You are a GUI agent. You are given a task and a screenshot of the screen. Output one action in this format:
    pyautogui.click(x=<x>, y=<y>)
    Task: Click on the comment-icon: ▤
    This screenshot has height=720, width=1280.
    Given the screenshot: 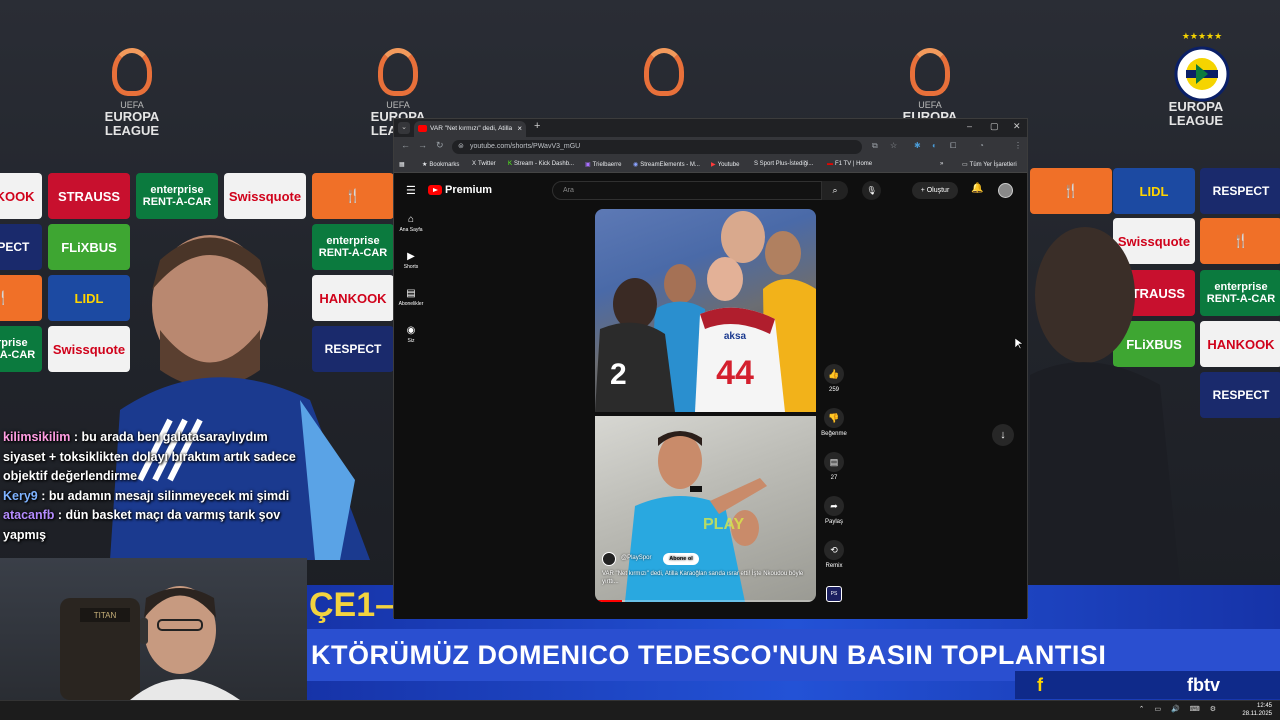 What is the action you would take?
    pyautogui.click(x=834, y=462)
    